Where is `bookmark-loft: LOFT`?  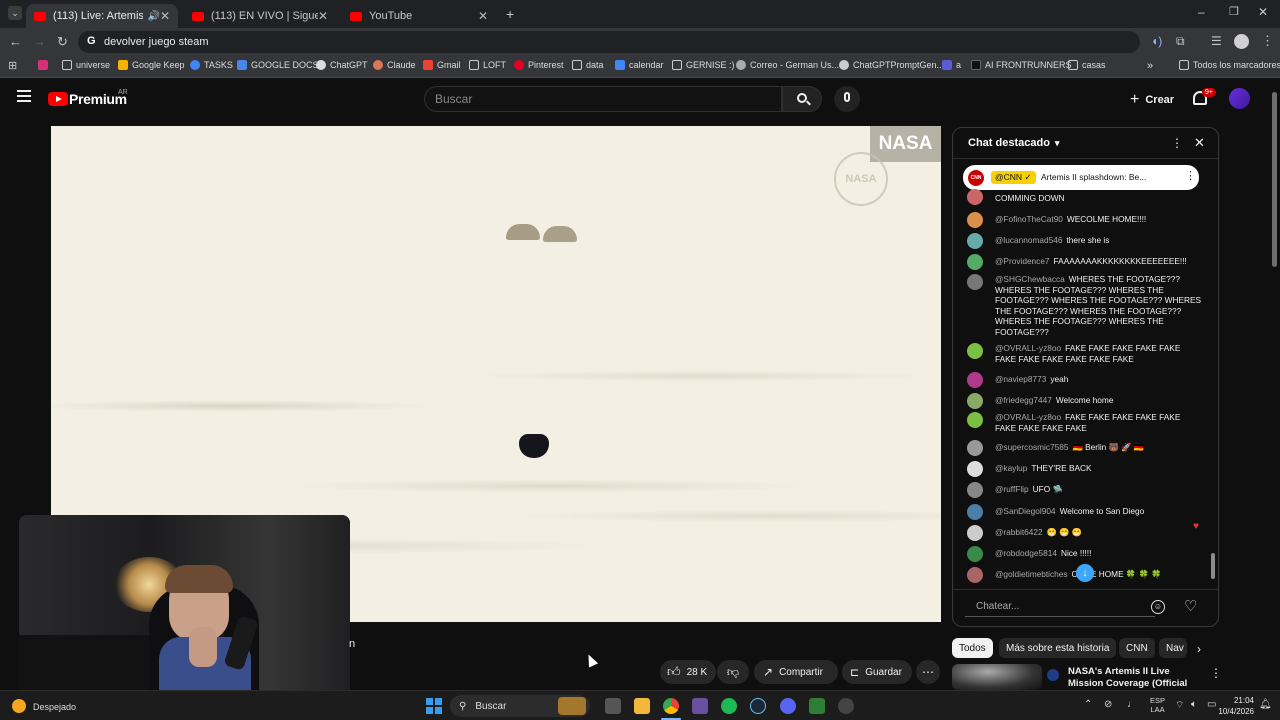 bookmark-loft: LOFT is located at coordinates (487, 65).